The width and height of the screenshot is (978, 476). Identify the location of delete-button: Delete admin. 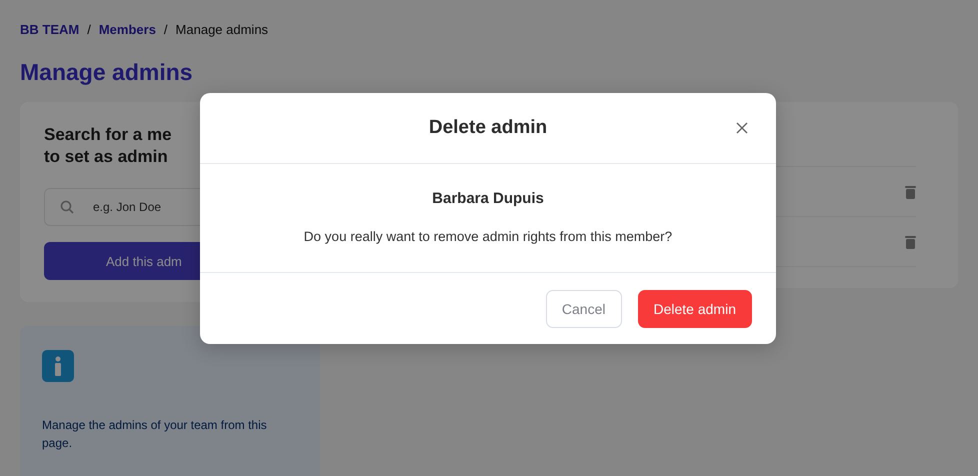
(695, 309).